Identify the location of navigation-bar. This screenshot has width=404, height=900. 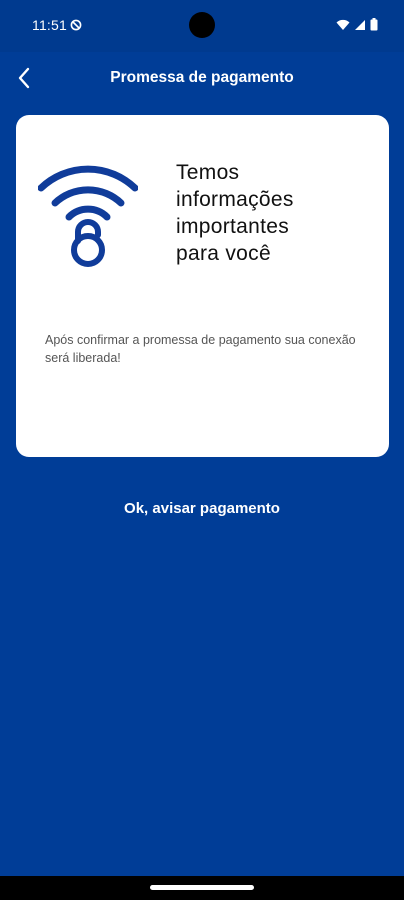
(202, 888).